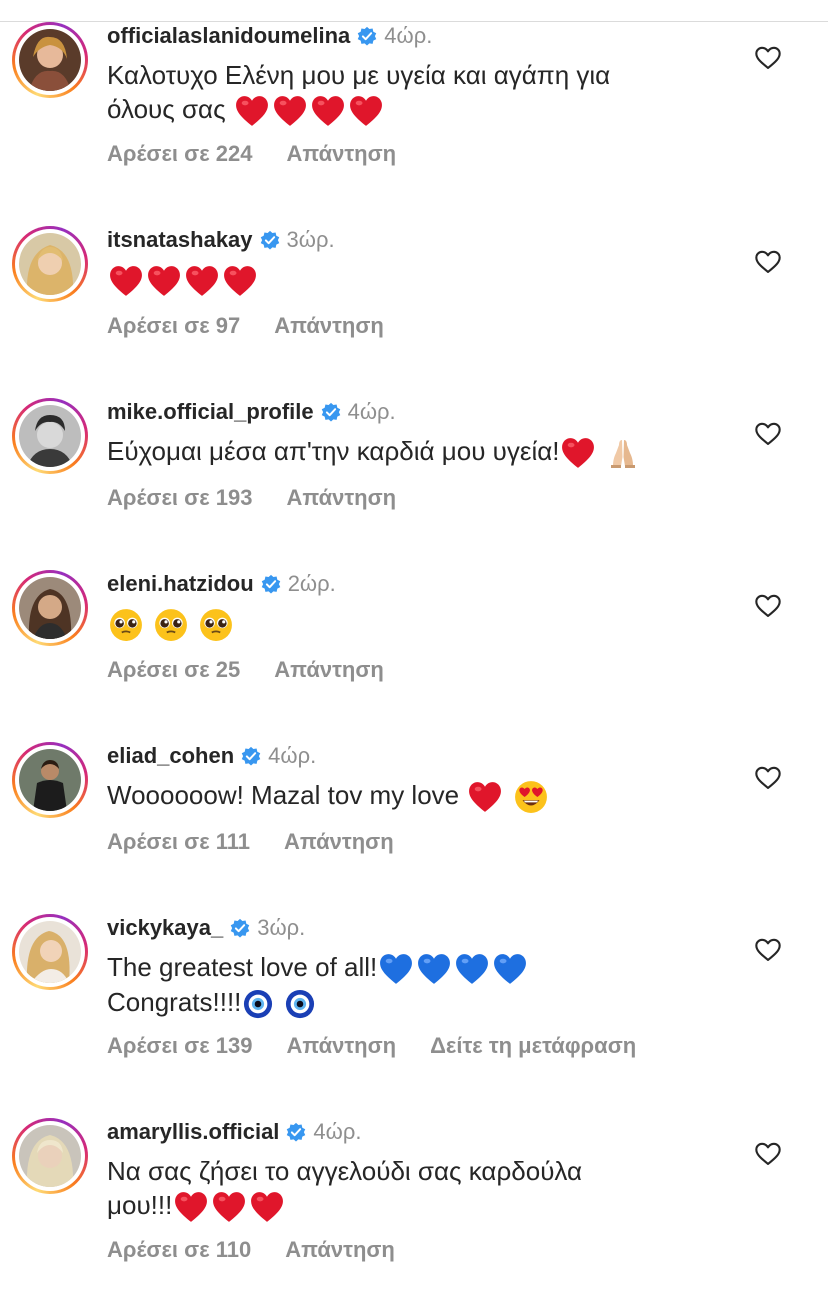  Describe the element at coordinates (228, 36) in the screenshot. I see `comment-username: officialaslanidoumelina` at that location.